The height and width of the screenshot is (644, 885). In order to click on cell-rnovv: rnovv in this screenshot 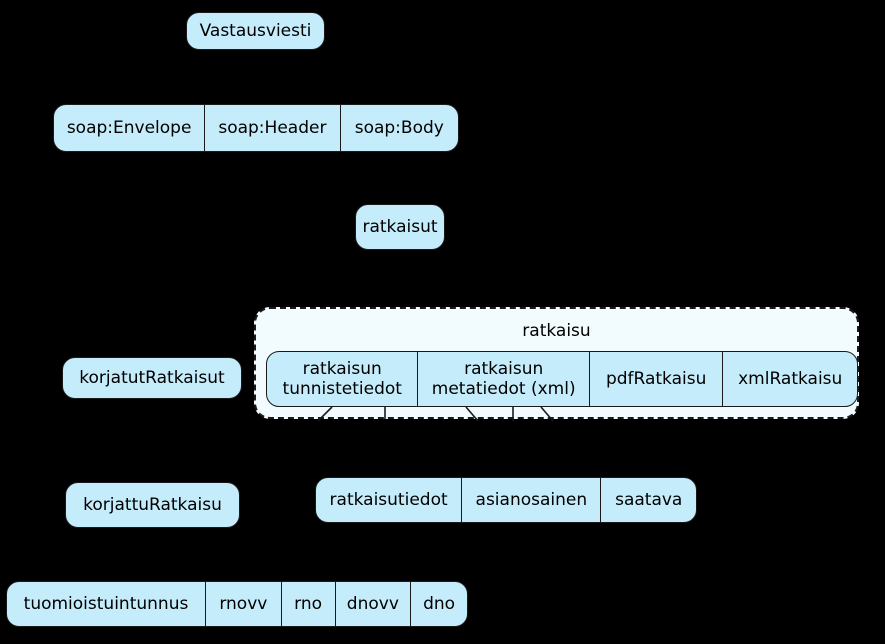, I will do `click(244, 604)`.